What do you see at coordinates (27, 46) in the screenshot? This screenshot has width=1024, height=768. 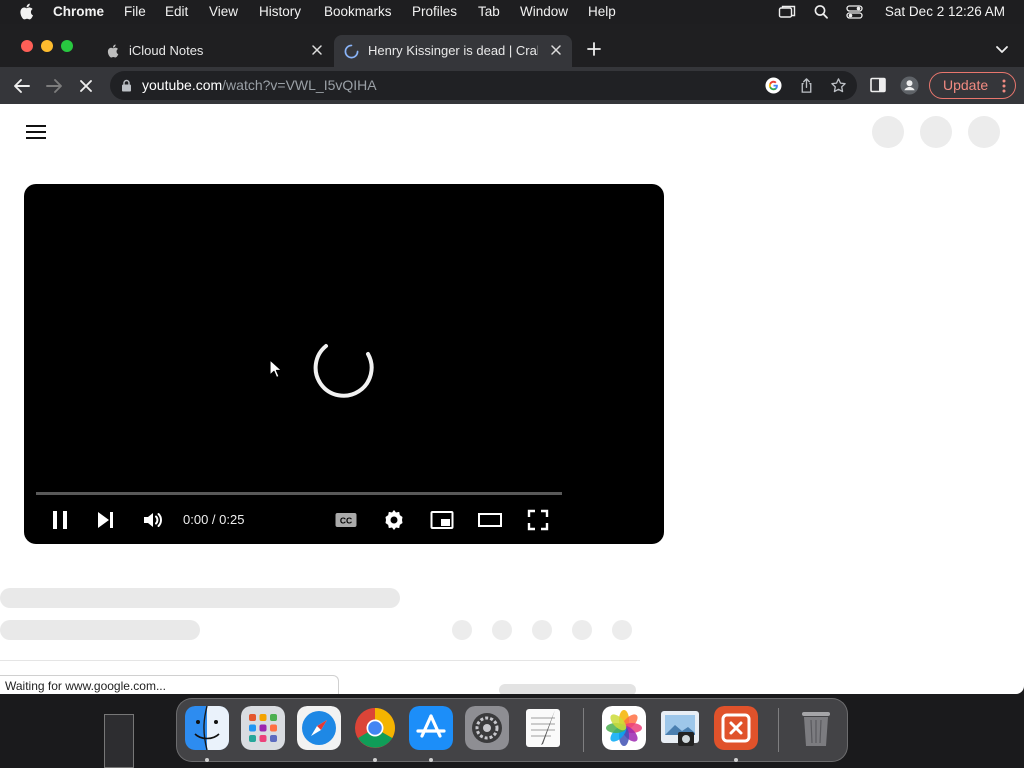 I see `window-close-button` at bounding box center [27, 46].